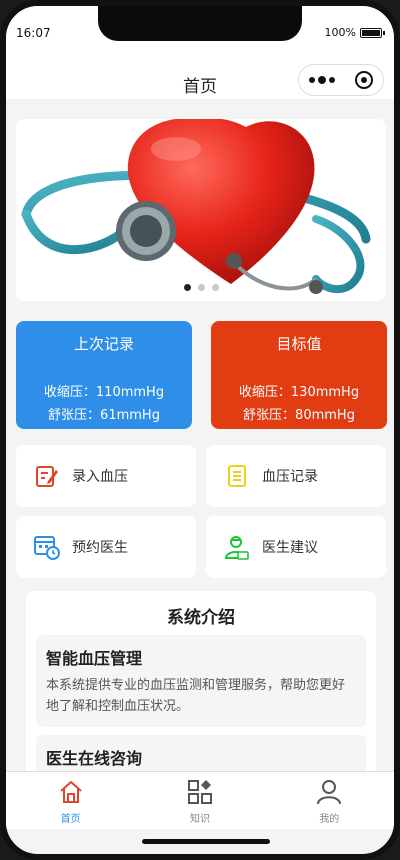  I want to click on book-doctor-button: 预约医生, so click(106, 547).